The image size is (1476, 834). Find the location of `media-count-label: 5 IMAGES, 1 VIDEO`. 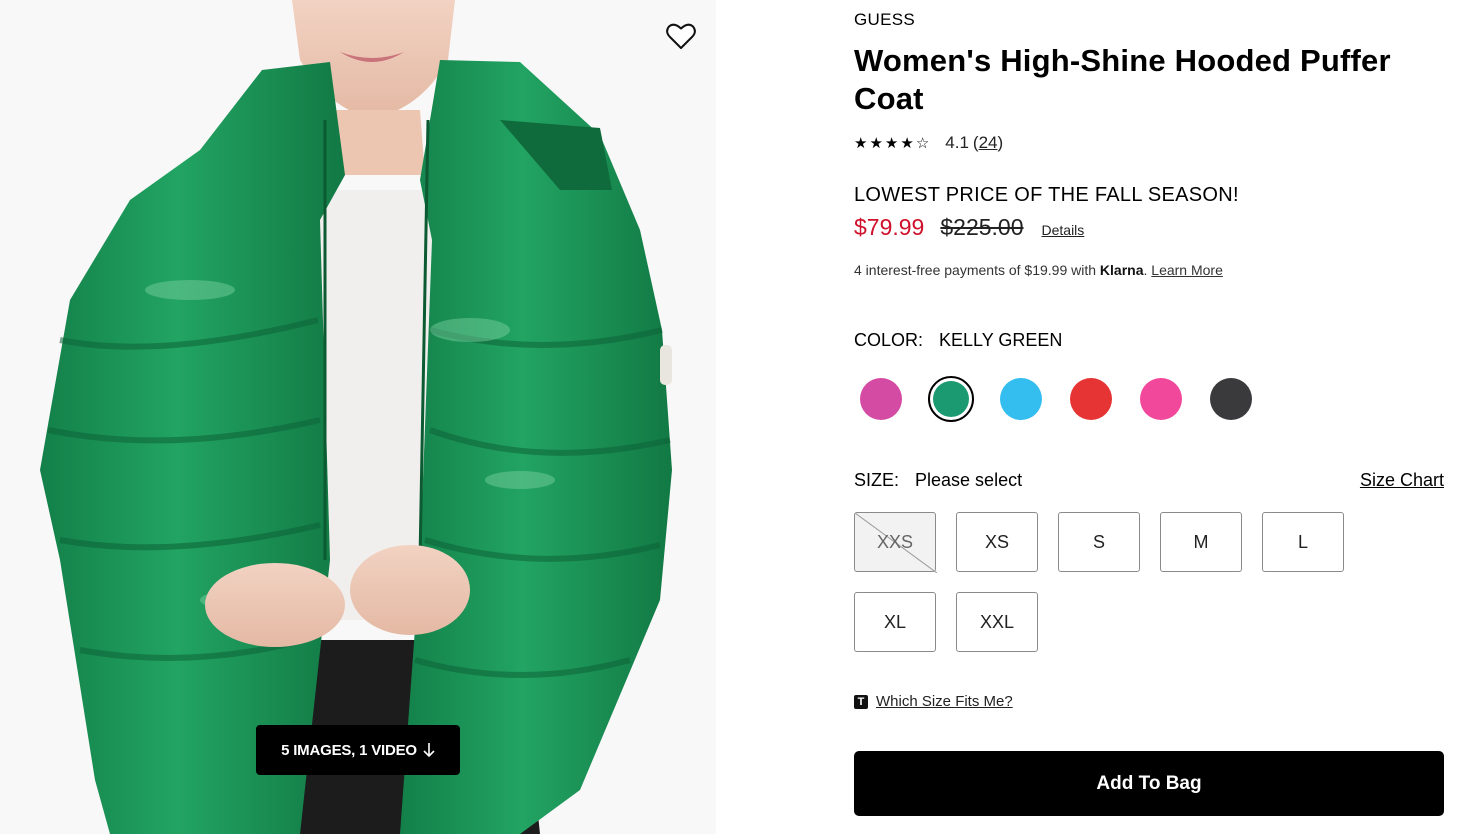

media-count-label: 5 IMAGES, 1 VIDEO is located at coordinates (349, 750).